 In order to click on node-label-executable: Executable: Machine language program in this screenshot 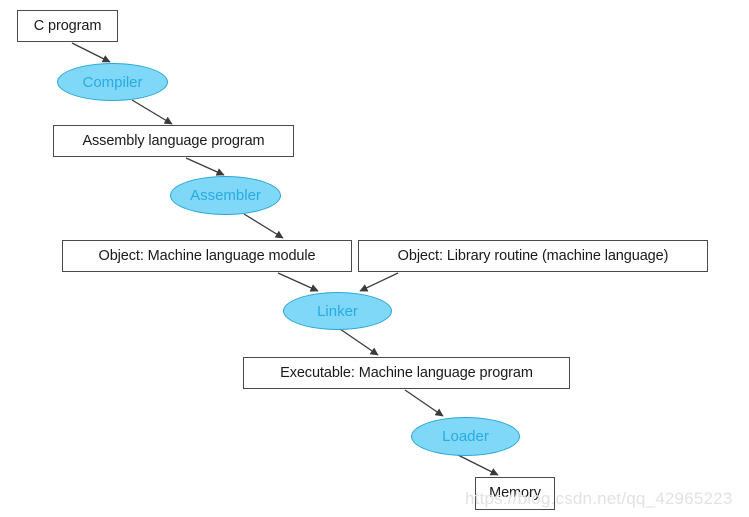, I will do `click(406, 372)`.